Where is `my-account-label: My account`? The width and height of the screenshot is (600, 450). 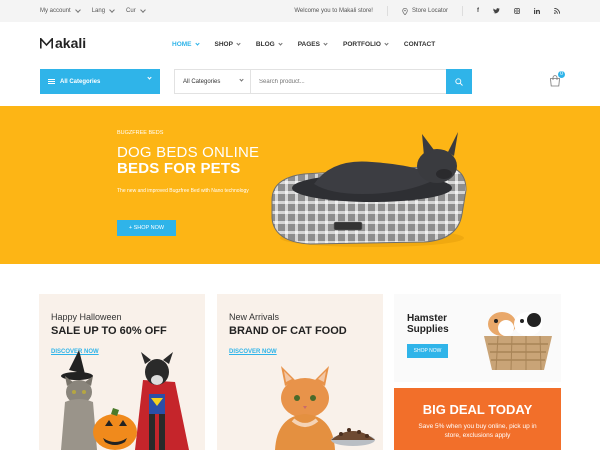 my-account-label: My account is located at coordinates (55, 11).